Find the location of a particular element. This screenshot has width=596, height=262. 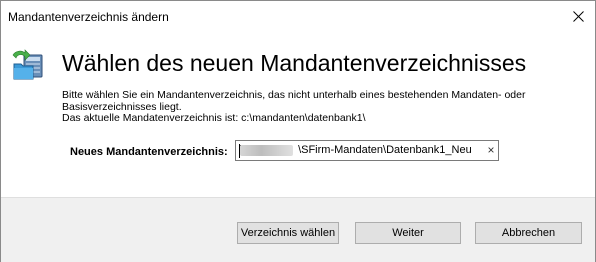

clear-icon: × is located at coordinates (491, 150).